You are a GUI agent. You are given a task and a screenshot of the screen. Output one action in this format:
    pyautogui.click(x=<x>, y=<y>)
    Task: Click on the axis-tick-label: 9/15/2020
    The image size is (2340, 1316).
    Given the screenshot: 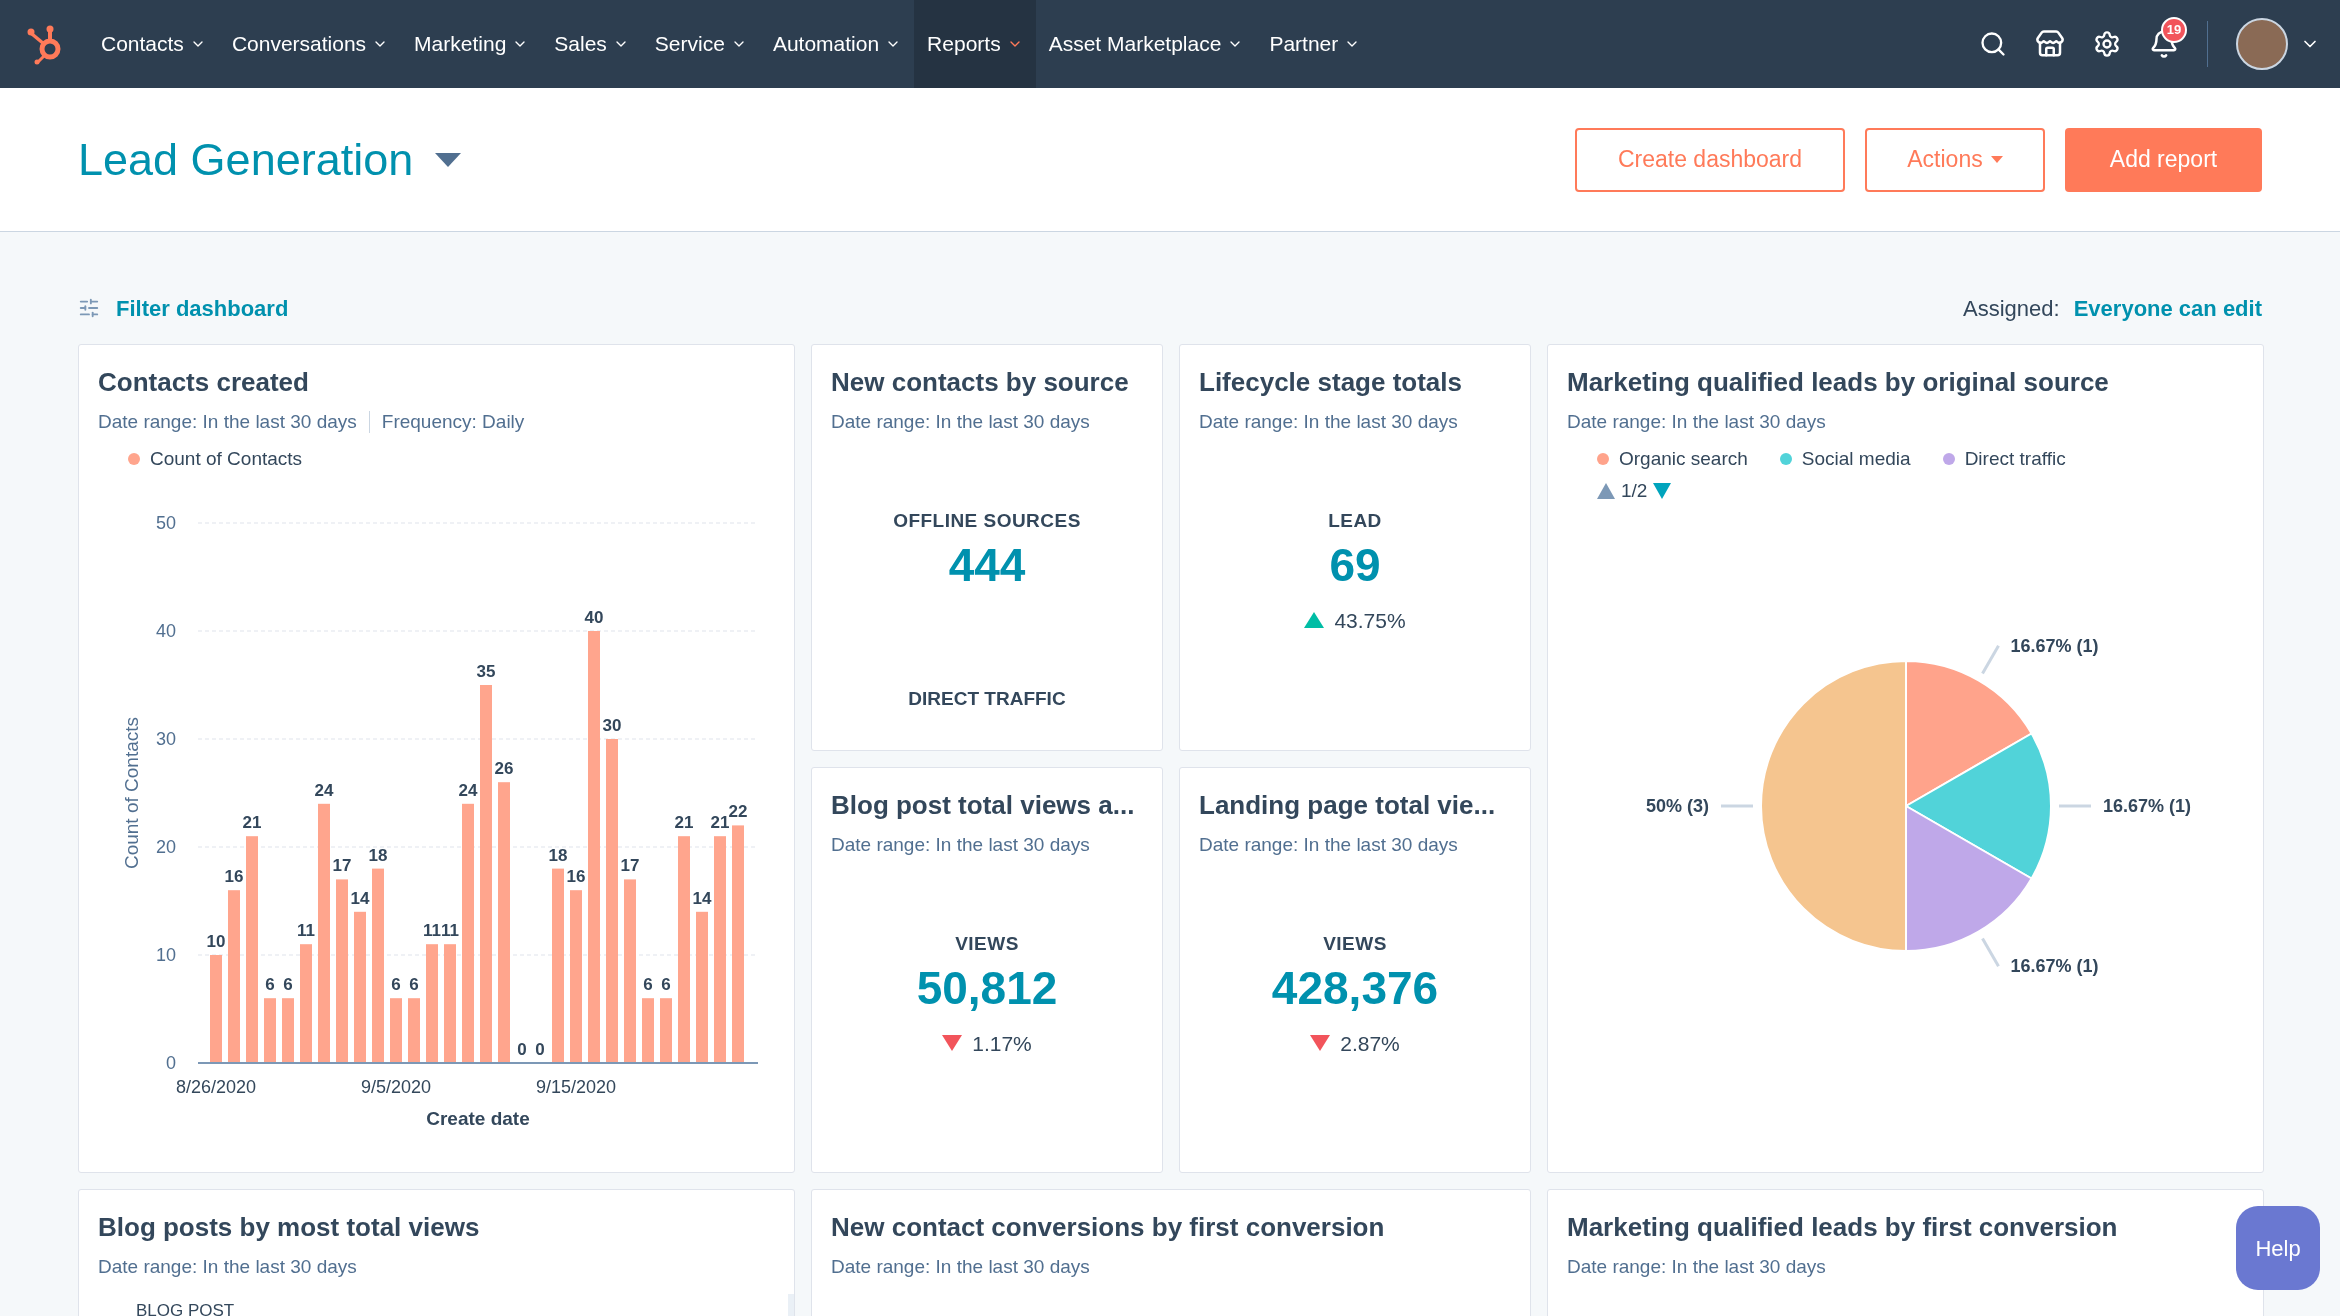 What is the action you would take?
    pyautogui.click(x=576, y=1087)
    